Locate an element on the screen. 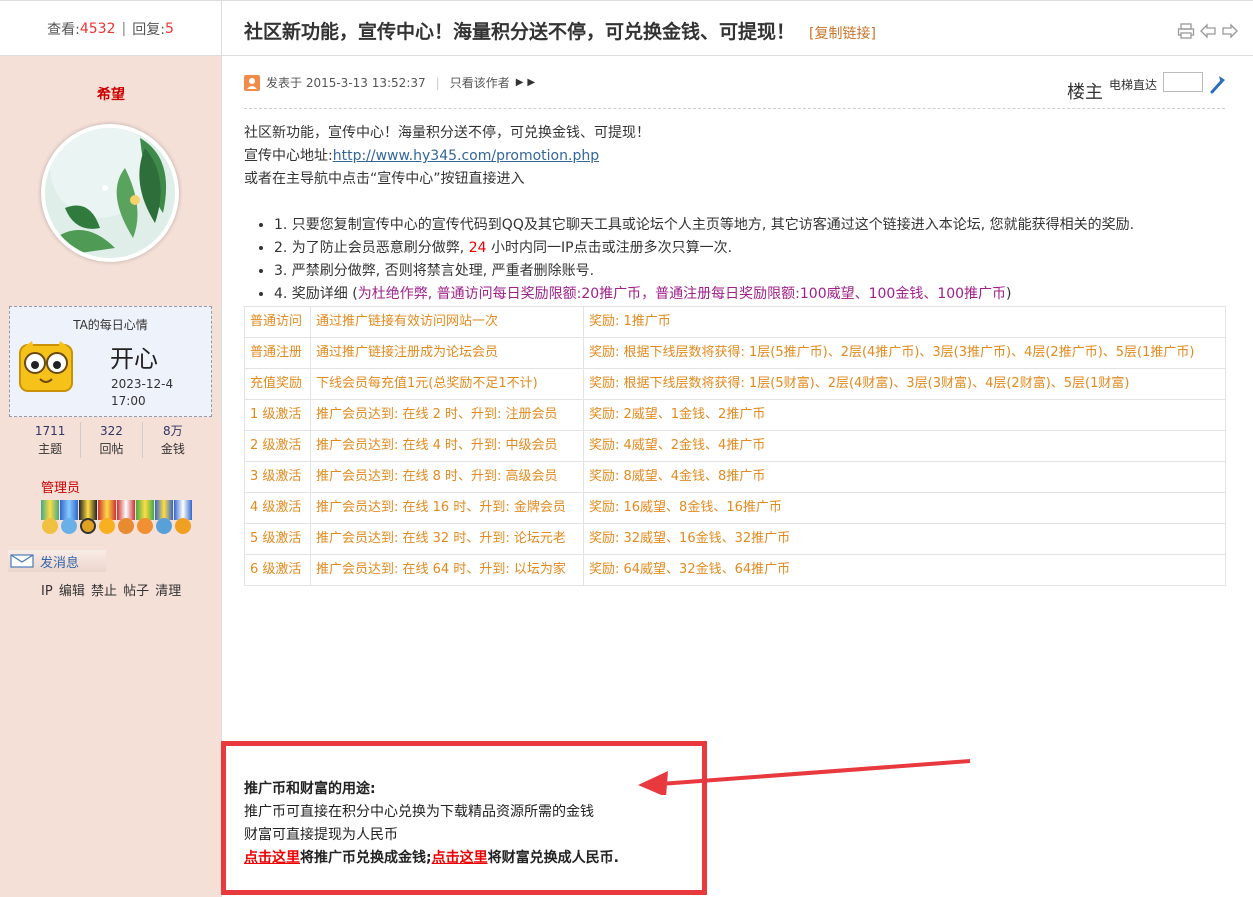 This screenshot has width=1253, height=897. admin-link-ban: 禁止 is located at coordinates (104, 591).